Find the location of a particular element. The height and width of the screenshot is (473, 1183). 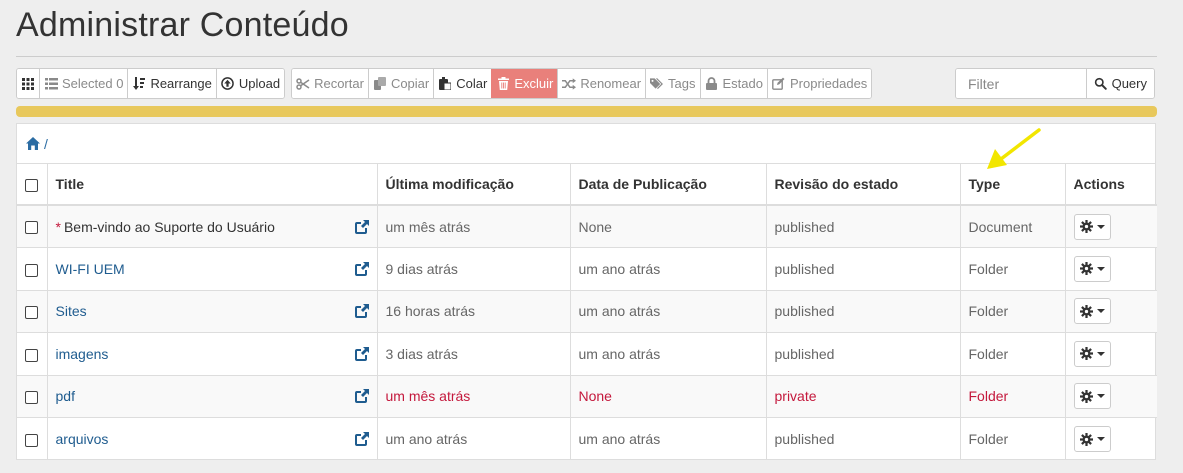

item-title-link: imagens is located at coordinates (82, 354).